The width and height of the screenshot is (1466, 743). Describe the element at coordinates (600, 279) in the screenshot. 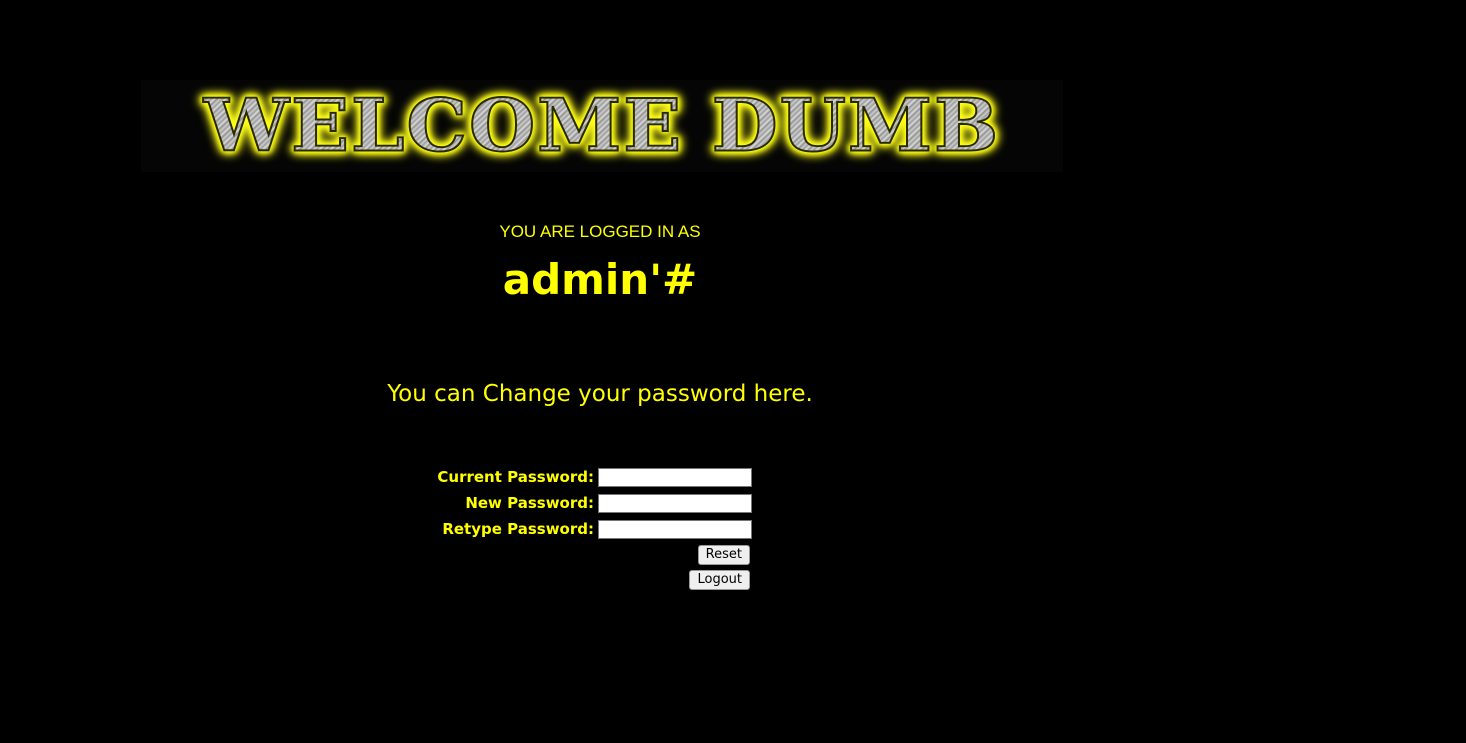

I see `username-display: admin'#` at that location.